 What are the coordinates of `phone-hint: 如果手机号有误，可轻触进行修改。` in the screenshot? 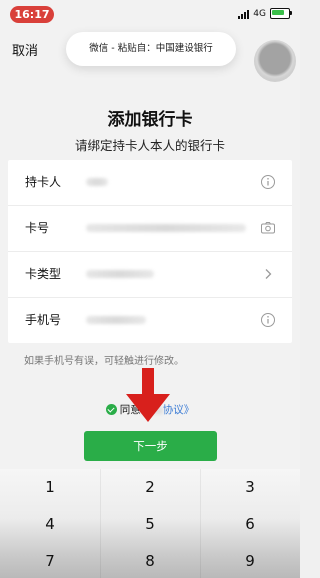 It's located at (104, 361).